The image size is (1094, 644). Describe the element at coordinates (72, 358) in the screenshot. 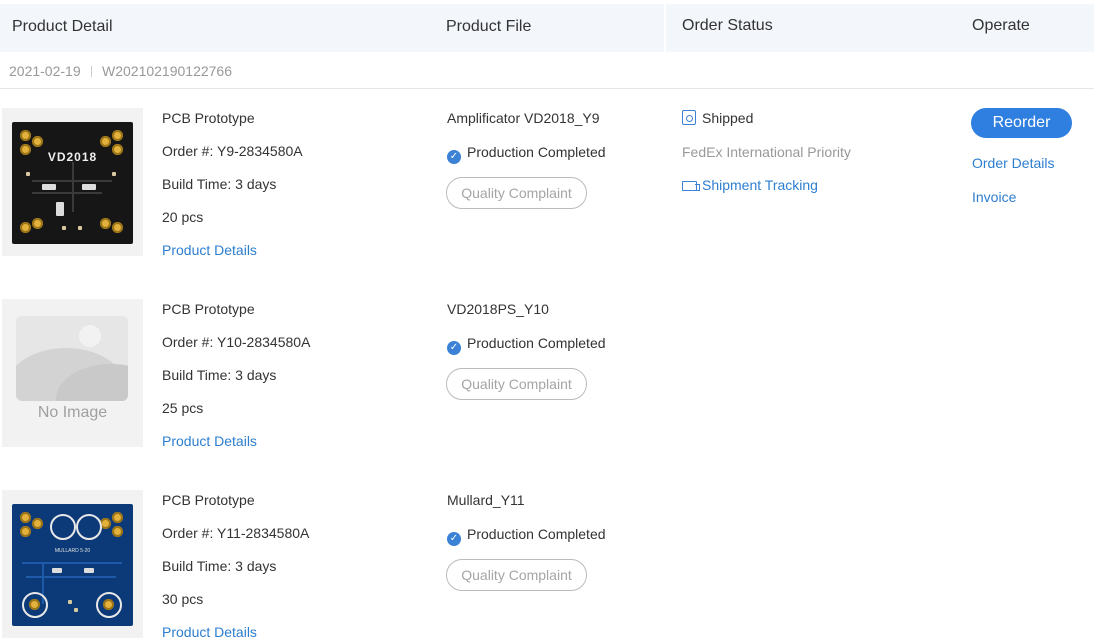

I see `image-placeholder-icon` at that location.